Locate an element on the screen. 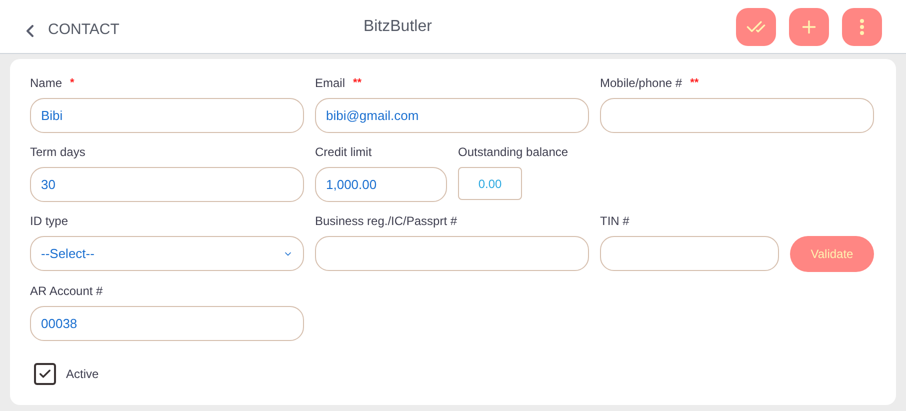  check-icon is located at coordinates (45, 374).